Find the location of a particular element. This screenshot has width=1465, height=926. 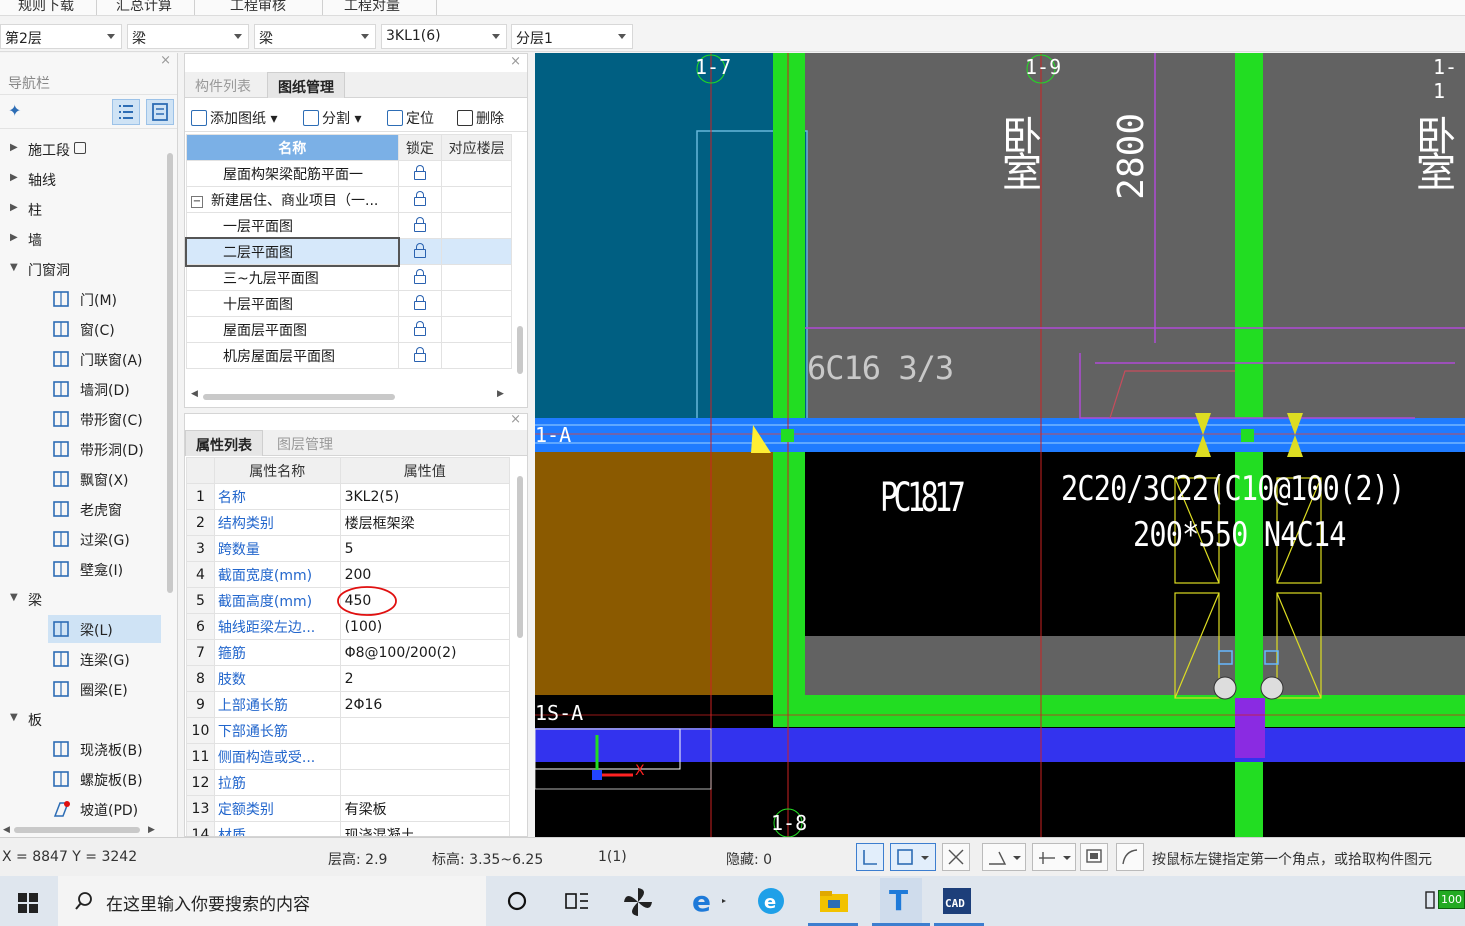

component-select: 3KL1(6) is located at coordinates (444, 36).